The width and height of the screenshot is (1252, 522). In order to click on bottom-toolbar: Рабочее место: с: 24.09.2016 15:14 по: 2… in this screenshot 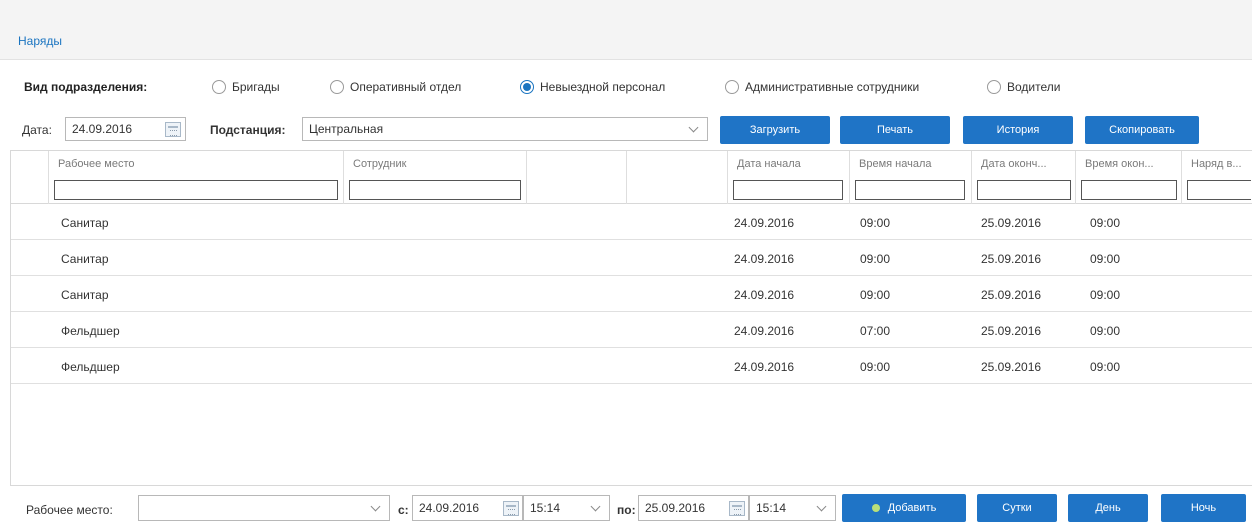, I will do `click(626, 508)`.